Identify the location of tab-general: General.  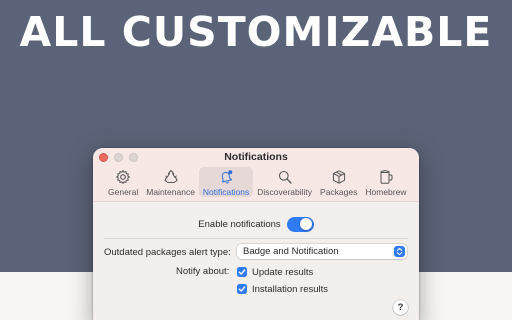
(123, 182).